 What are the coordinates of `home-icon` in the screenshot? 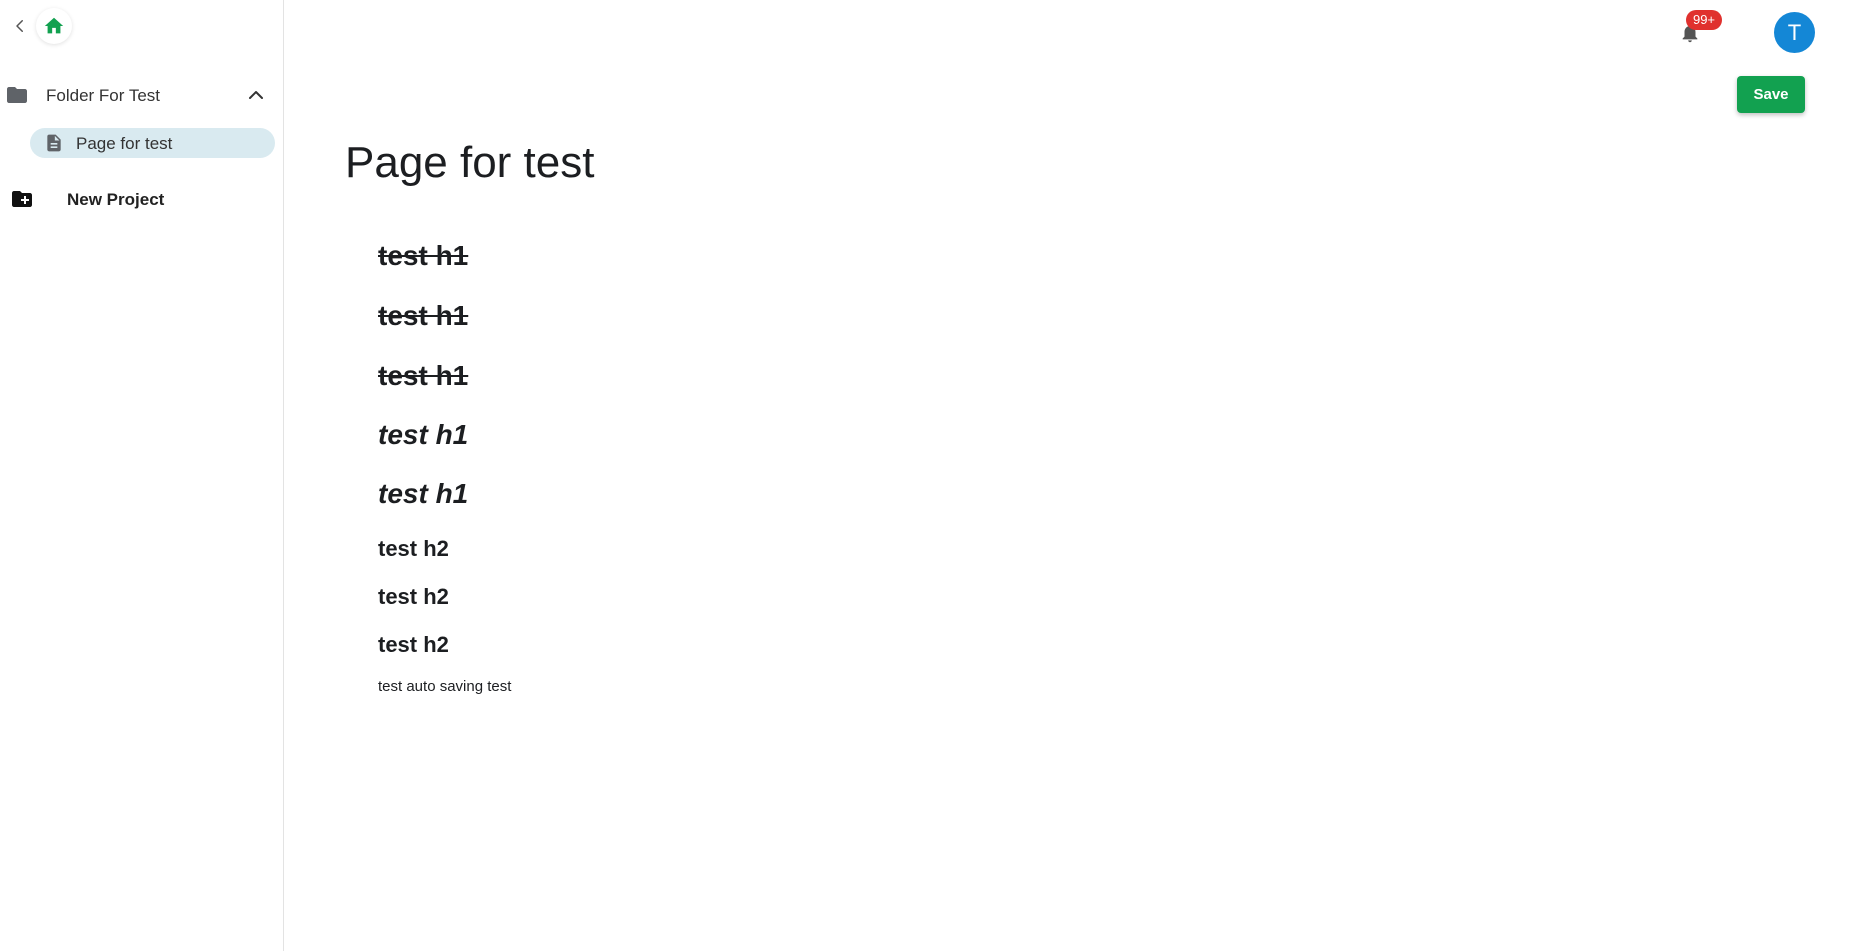 It's located at (54, 25).